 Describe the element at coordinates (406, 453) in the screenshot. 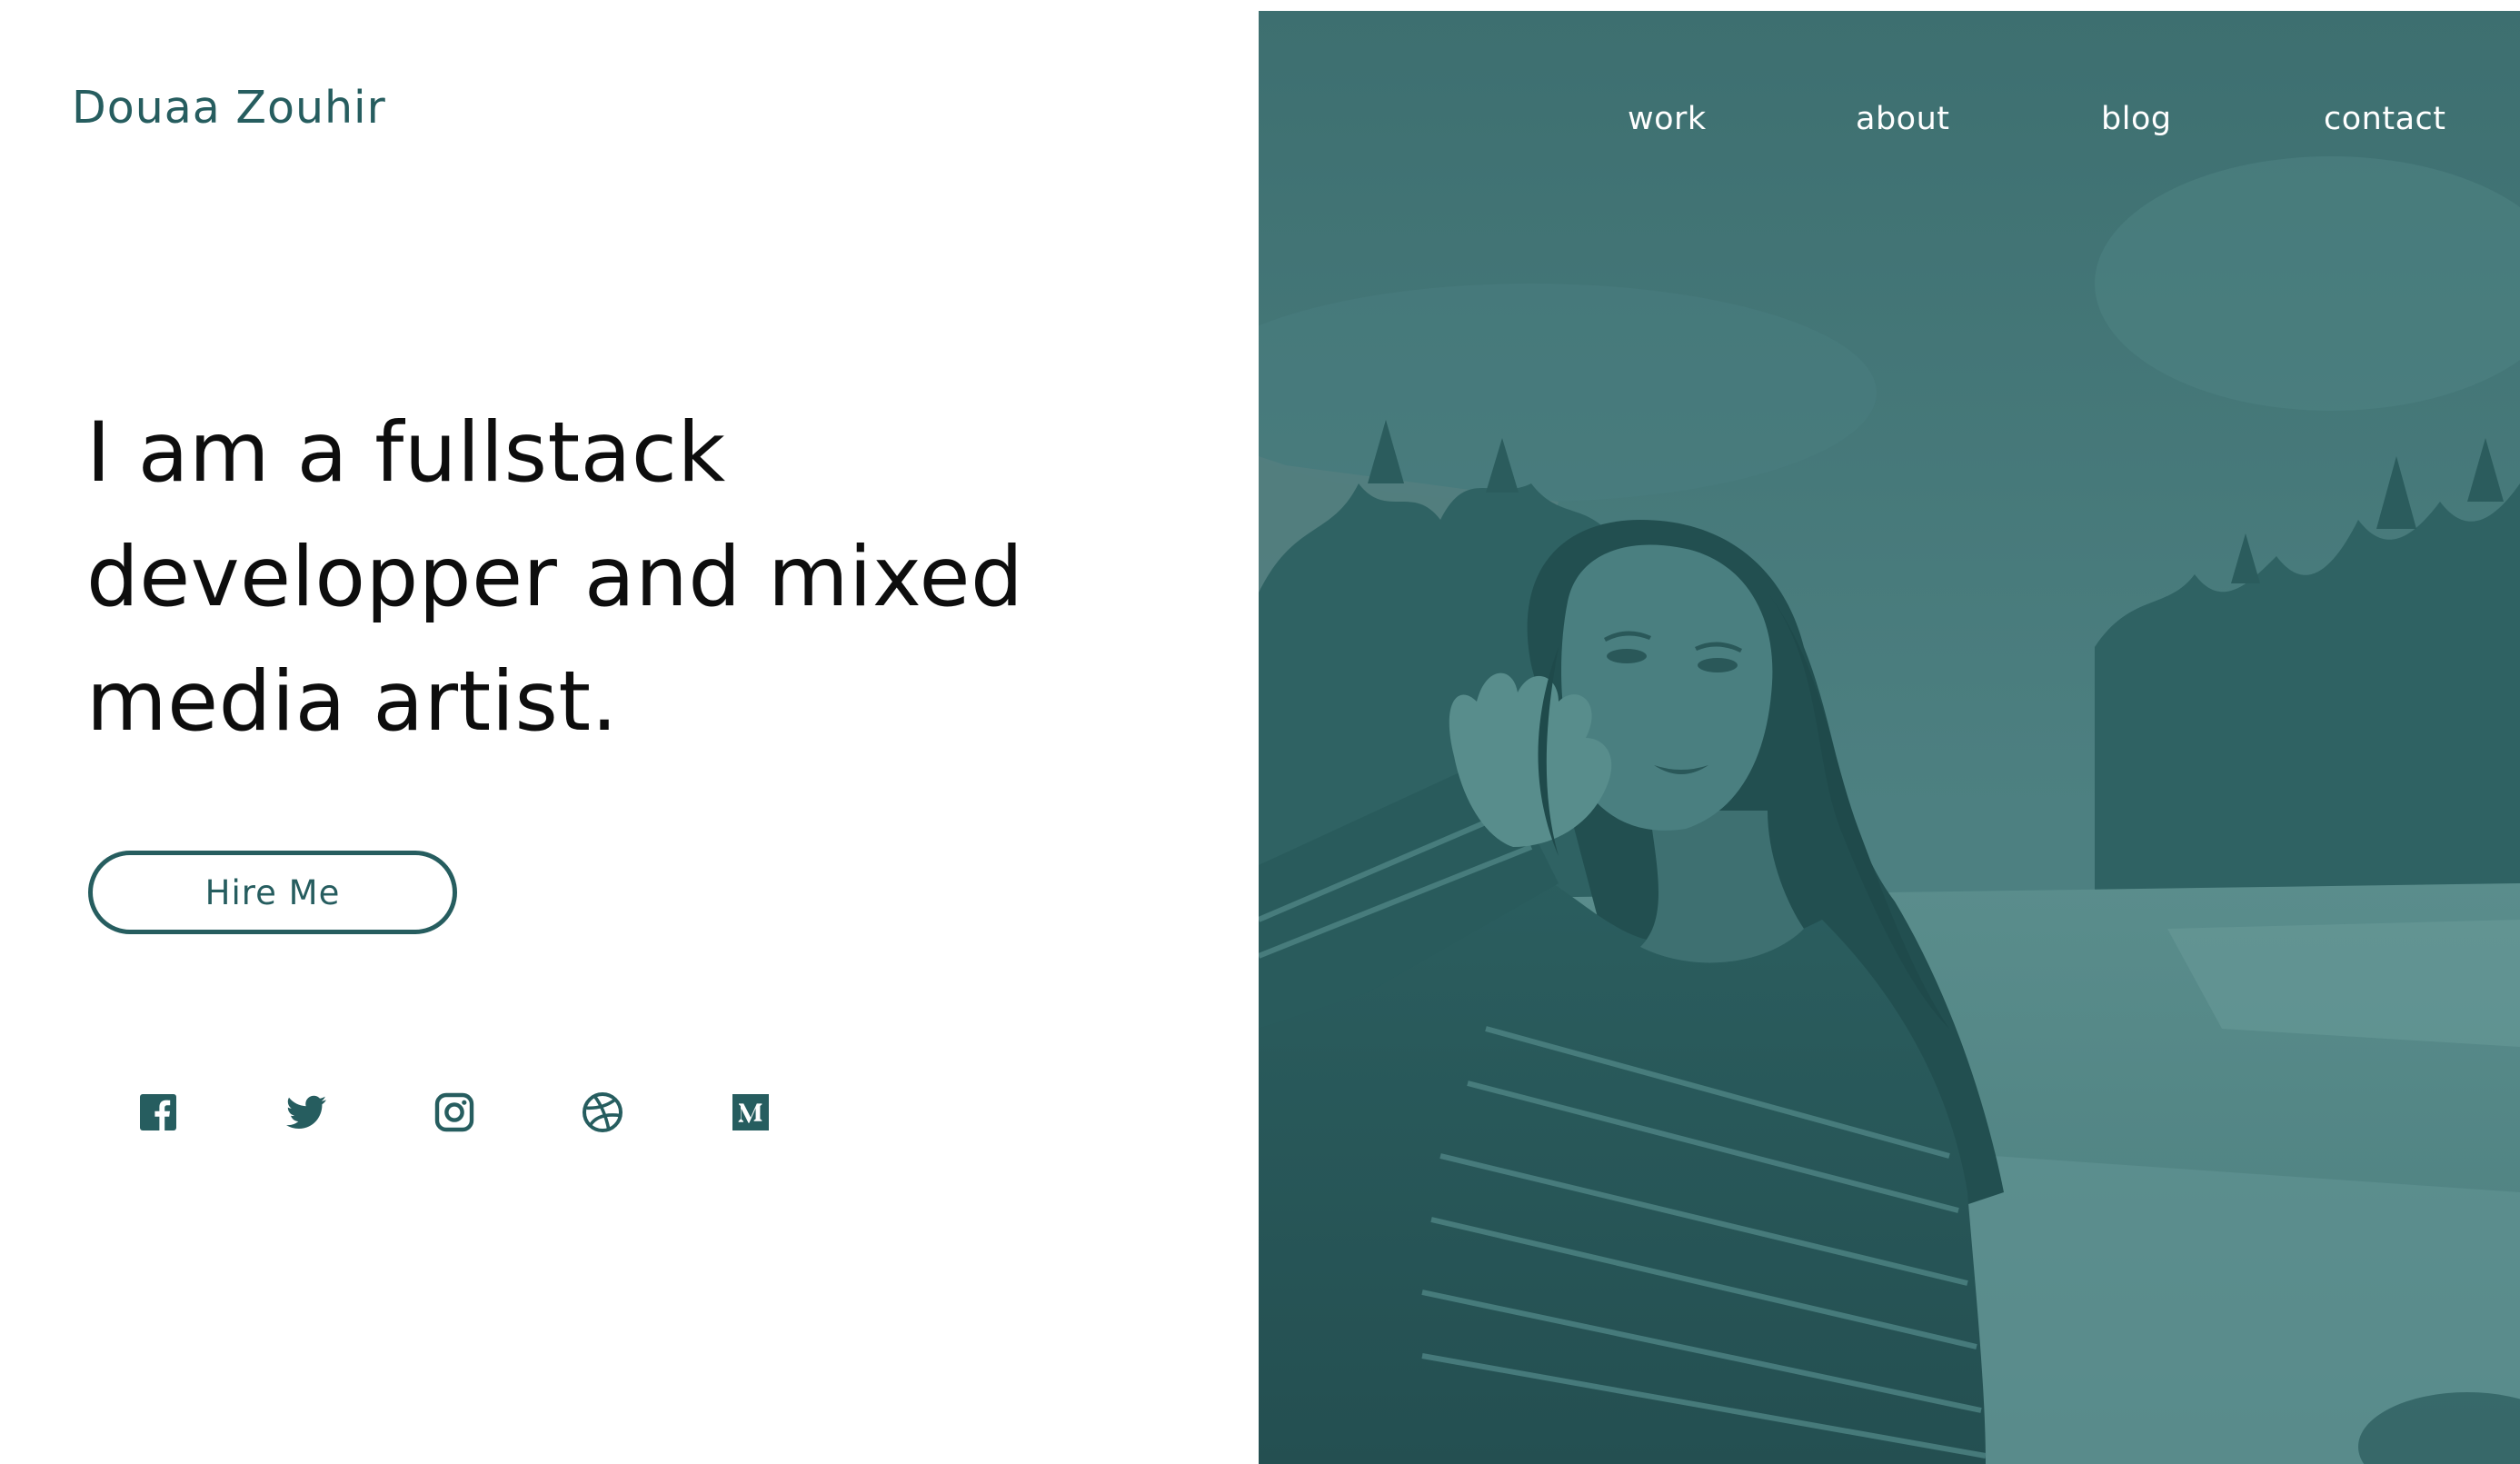

I see `headline-line: I am a fullstack` at that location.